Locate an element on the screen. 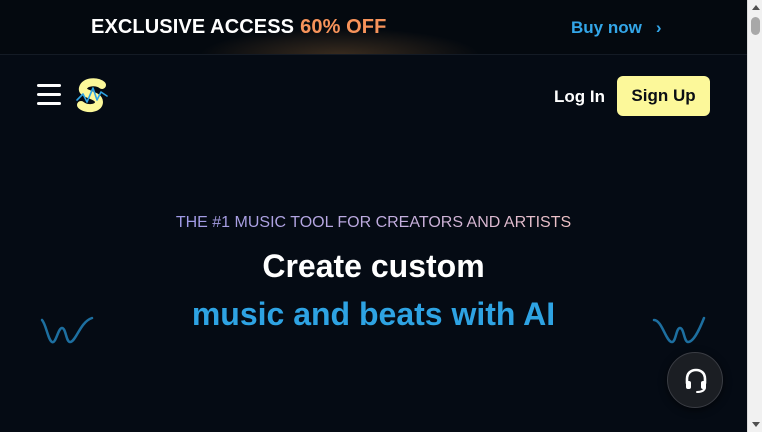  promo-label: EXCLUSIVE ACCESS is located at coordinates (193, 27).